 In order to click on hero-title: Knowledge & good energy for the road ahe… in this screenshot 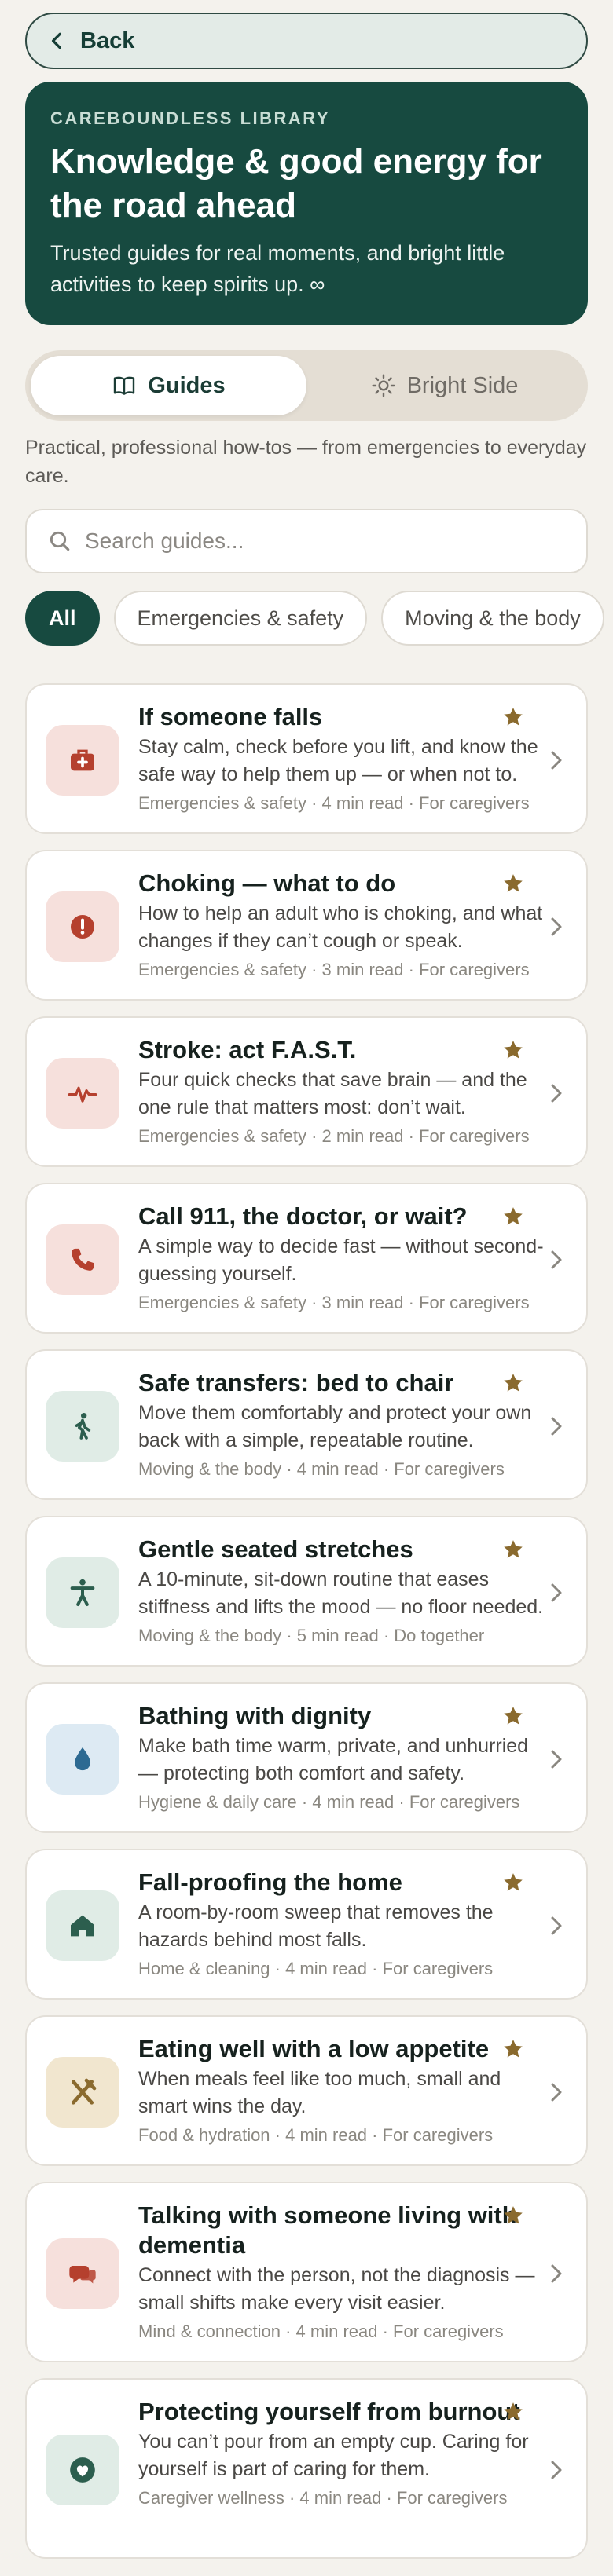, I will do `click(296, 184)`.